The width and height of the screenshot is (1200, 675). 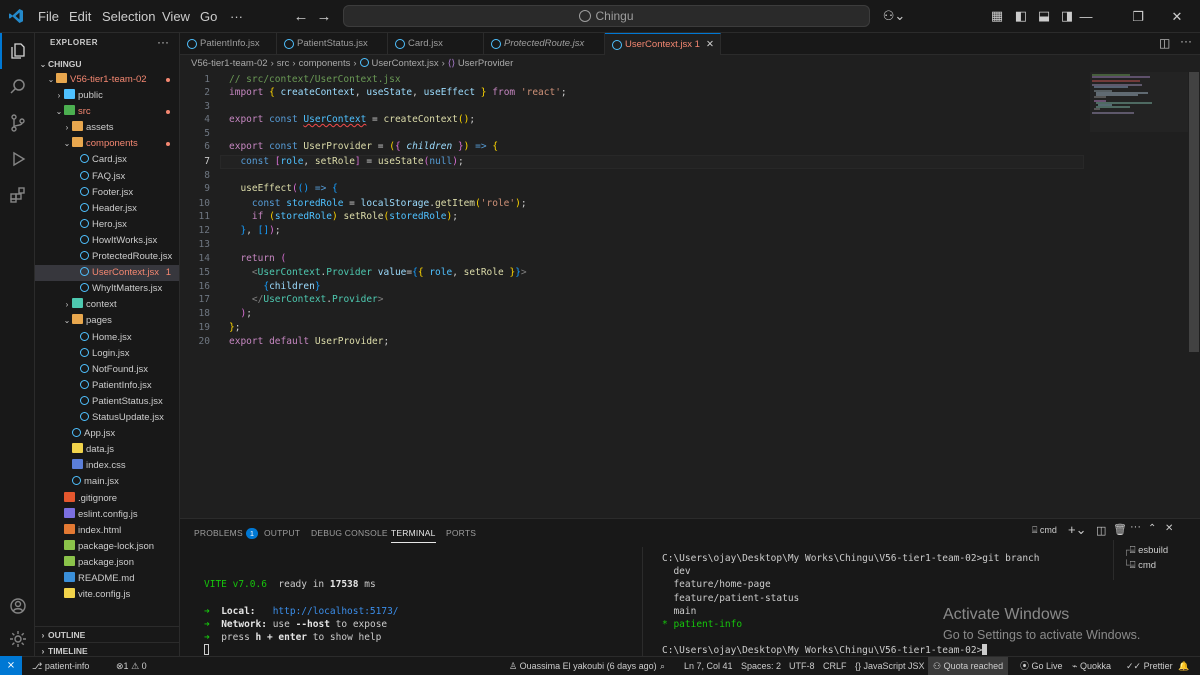 What do you see at coordinates (107, 257) in the screenshot?
I see `tree-file: ProtectedRoute.jsx` at bounding box center [107, 257].